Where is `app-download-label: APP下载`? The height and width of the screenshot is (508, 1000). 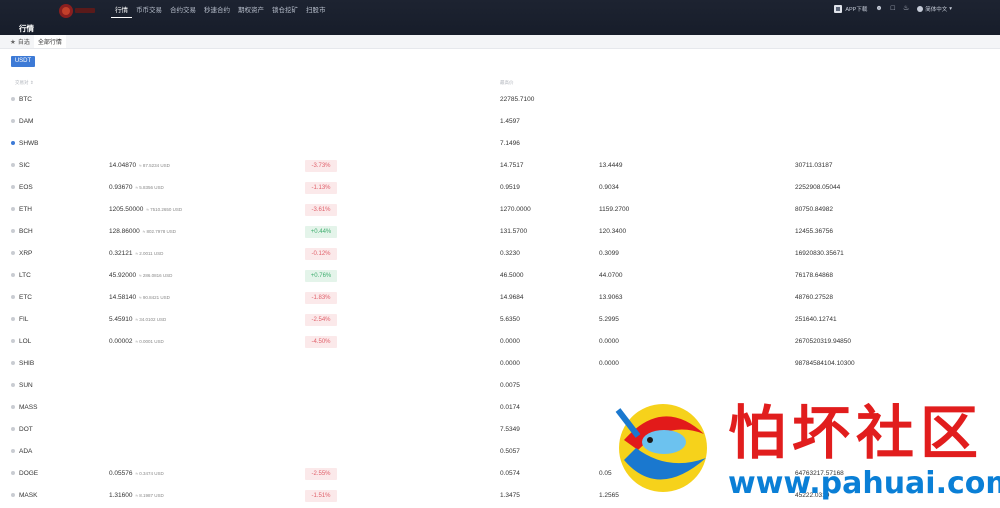
app-download-label: APP下载 is located at coordinates (856, 10).